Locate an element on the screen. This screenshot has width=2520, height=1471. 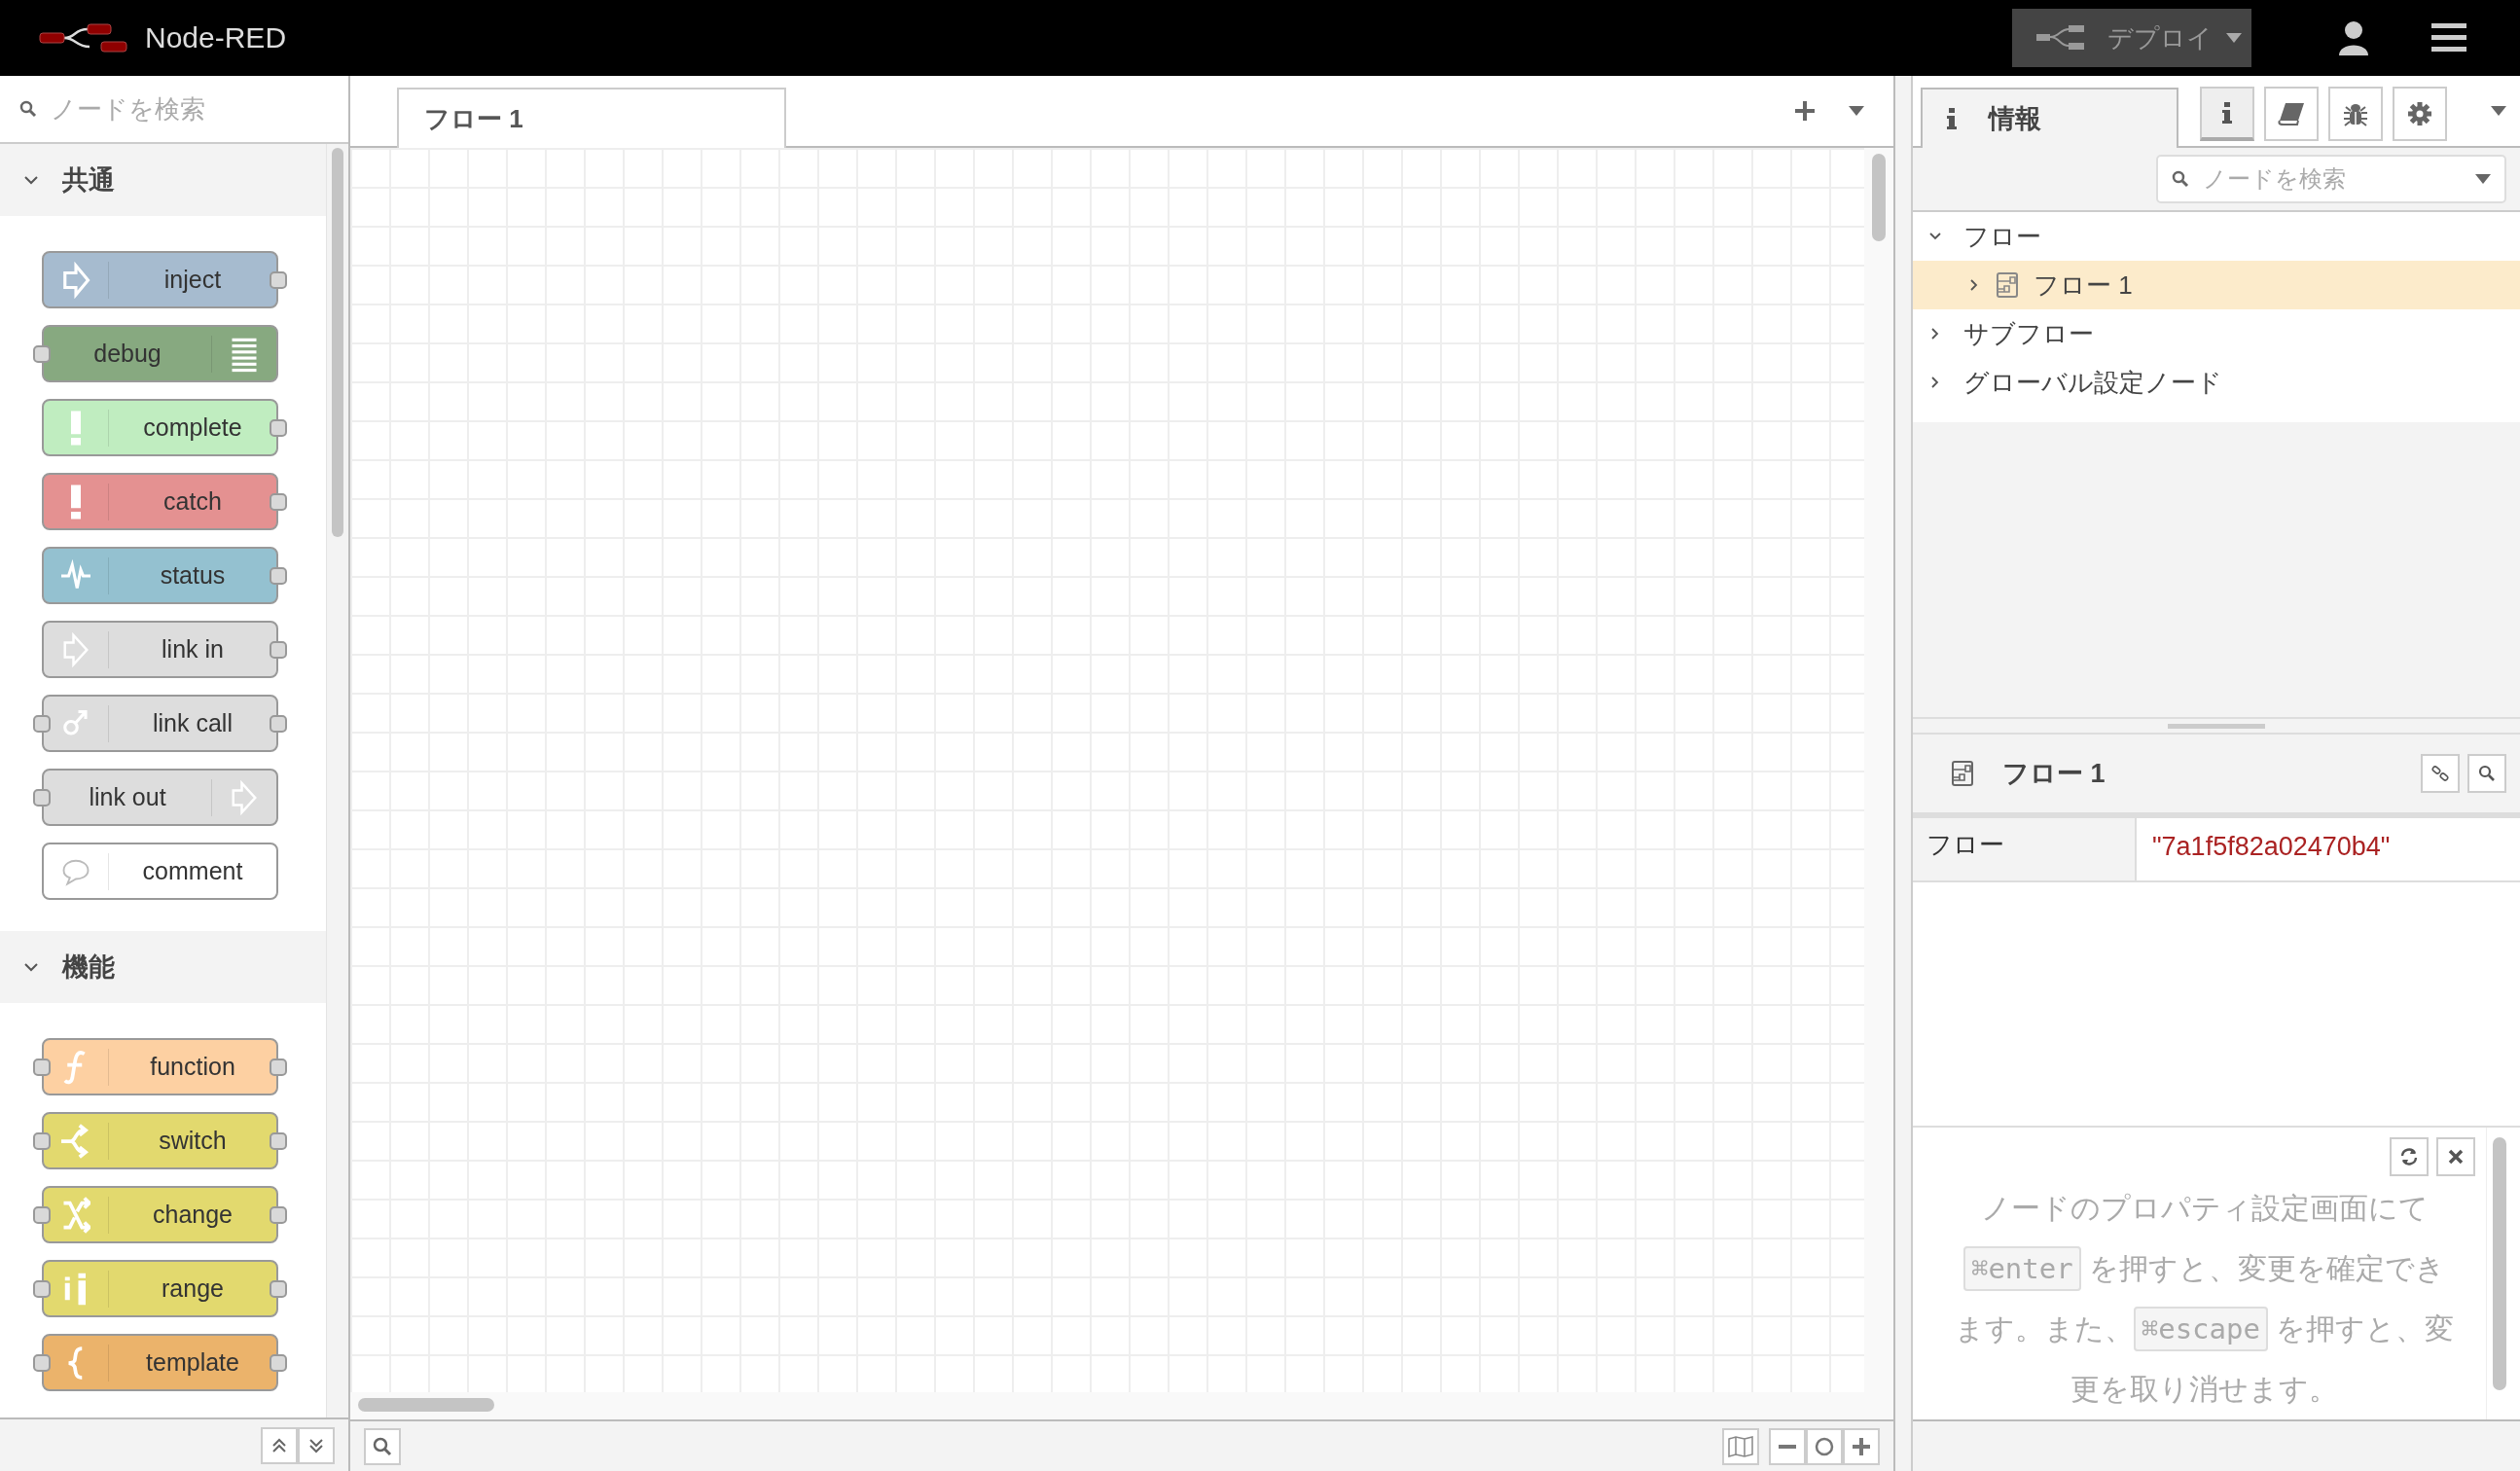
expand-all-button is located at coordinates (316, 1445).